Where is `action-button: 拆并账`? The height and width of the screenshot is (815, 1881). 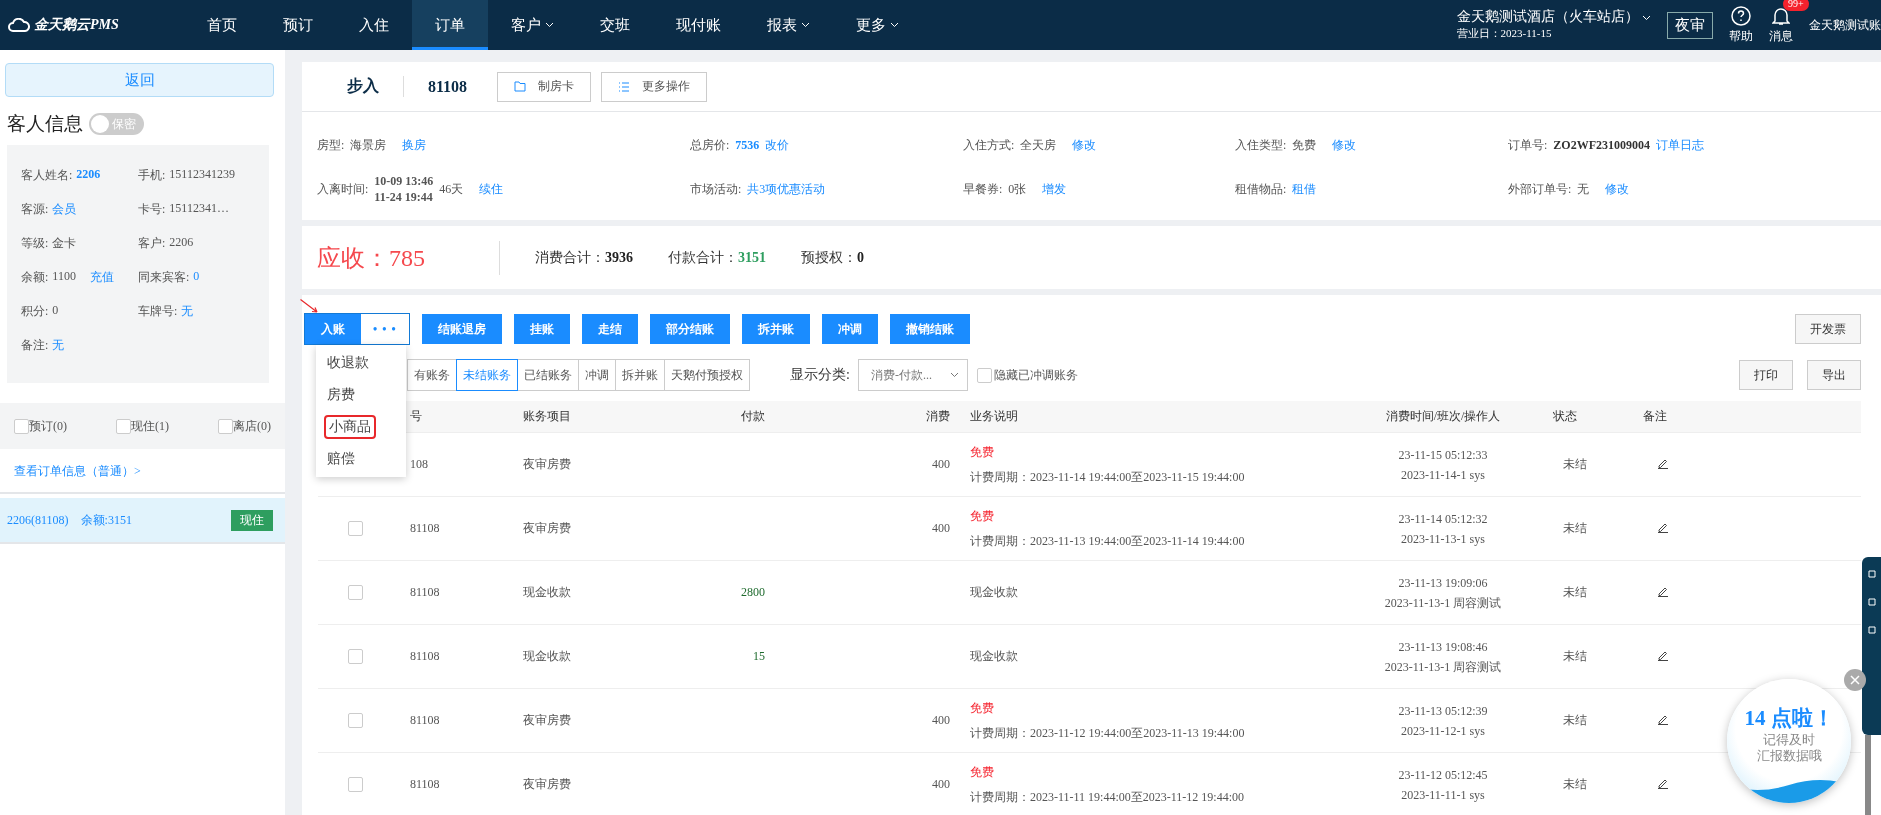 action-button: 拆并账 is located at coordinates (775, 329).